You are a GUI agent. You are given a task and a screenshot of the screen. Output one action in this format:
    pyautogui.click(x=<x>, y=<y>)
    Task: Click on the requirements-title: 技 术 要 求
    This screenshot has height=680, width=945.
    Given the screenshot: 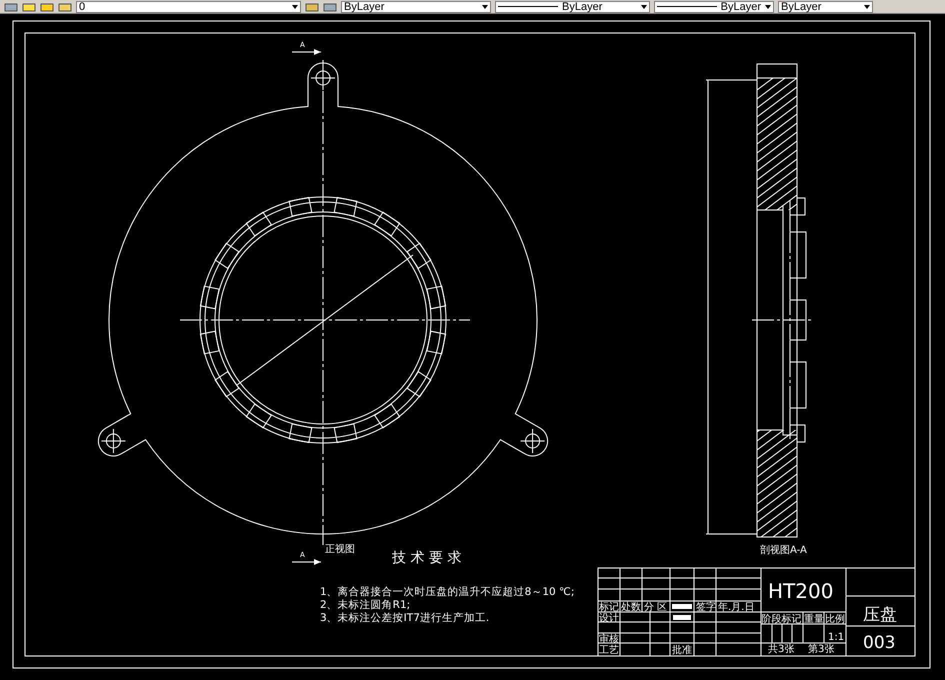 What is the action you would take?
    pyautogui.click(x=427, y=558)
    